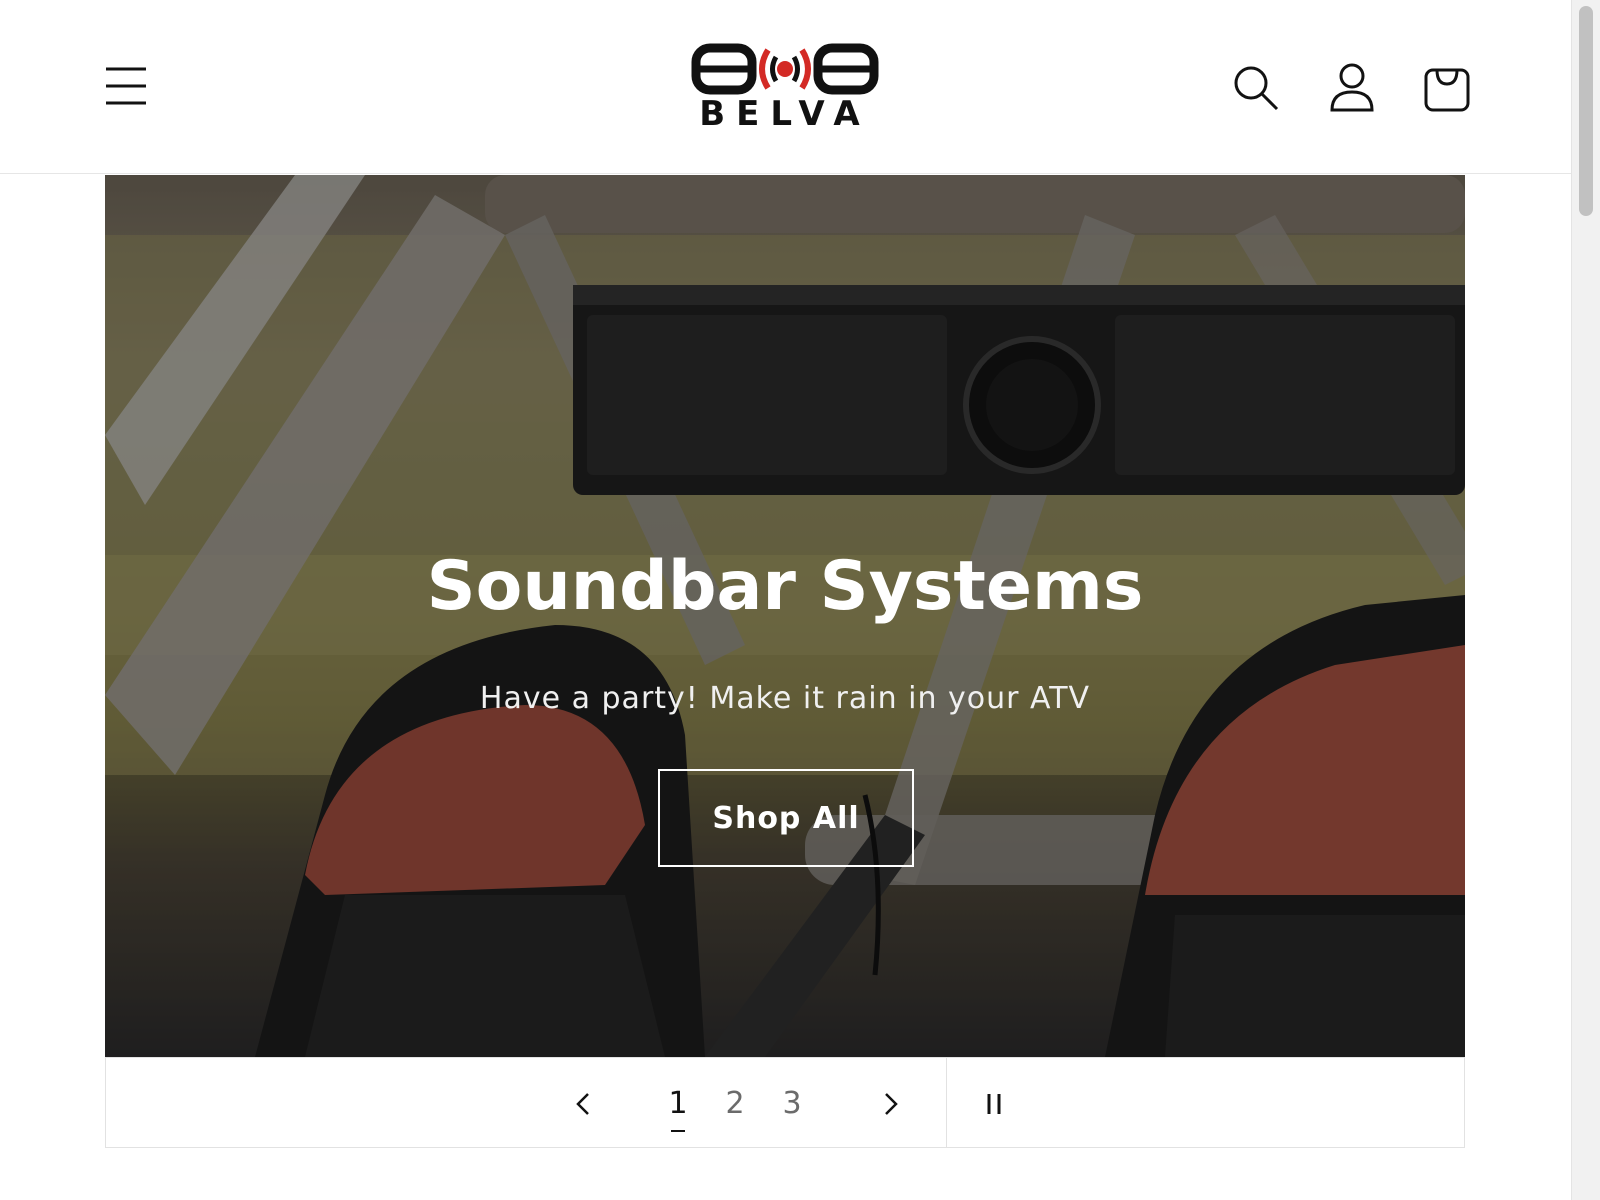  I want to click on scrollbar-thumb, so click(1586, 111).